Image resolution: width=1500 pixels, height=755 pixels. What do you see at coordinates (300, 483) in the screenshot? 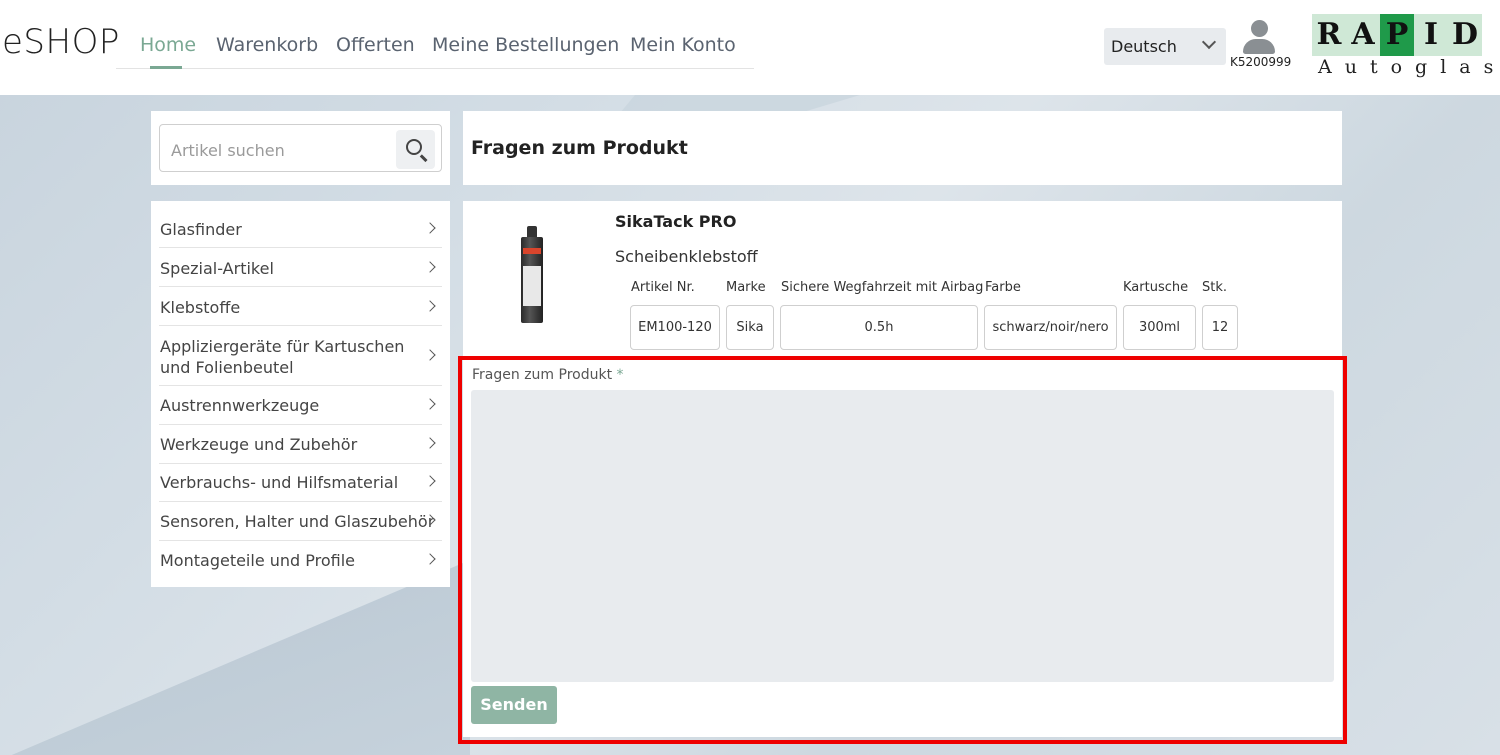
I see `sidebar-item-verbrauchsmaterial: Verbrauchs- und Hilfsmaterial` at bounding box center [300, 483].